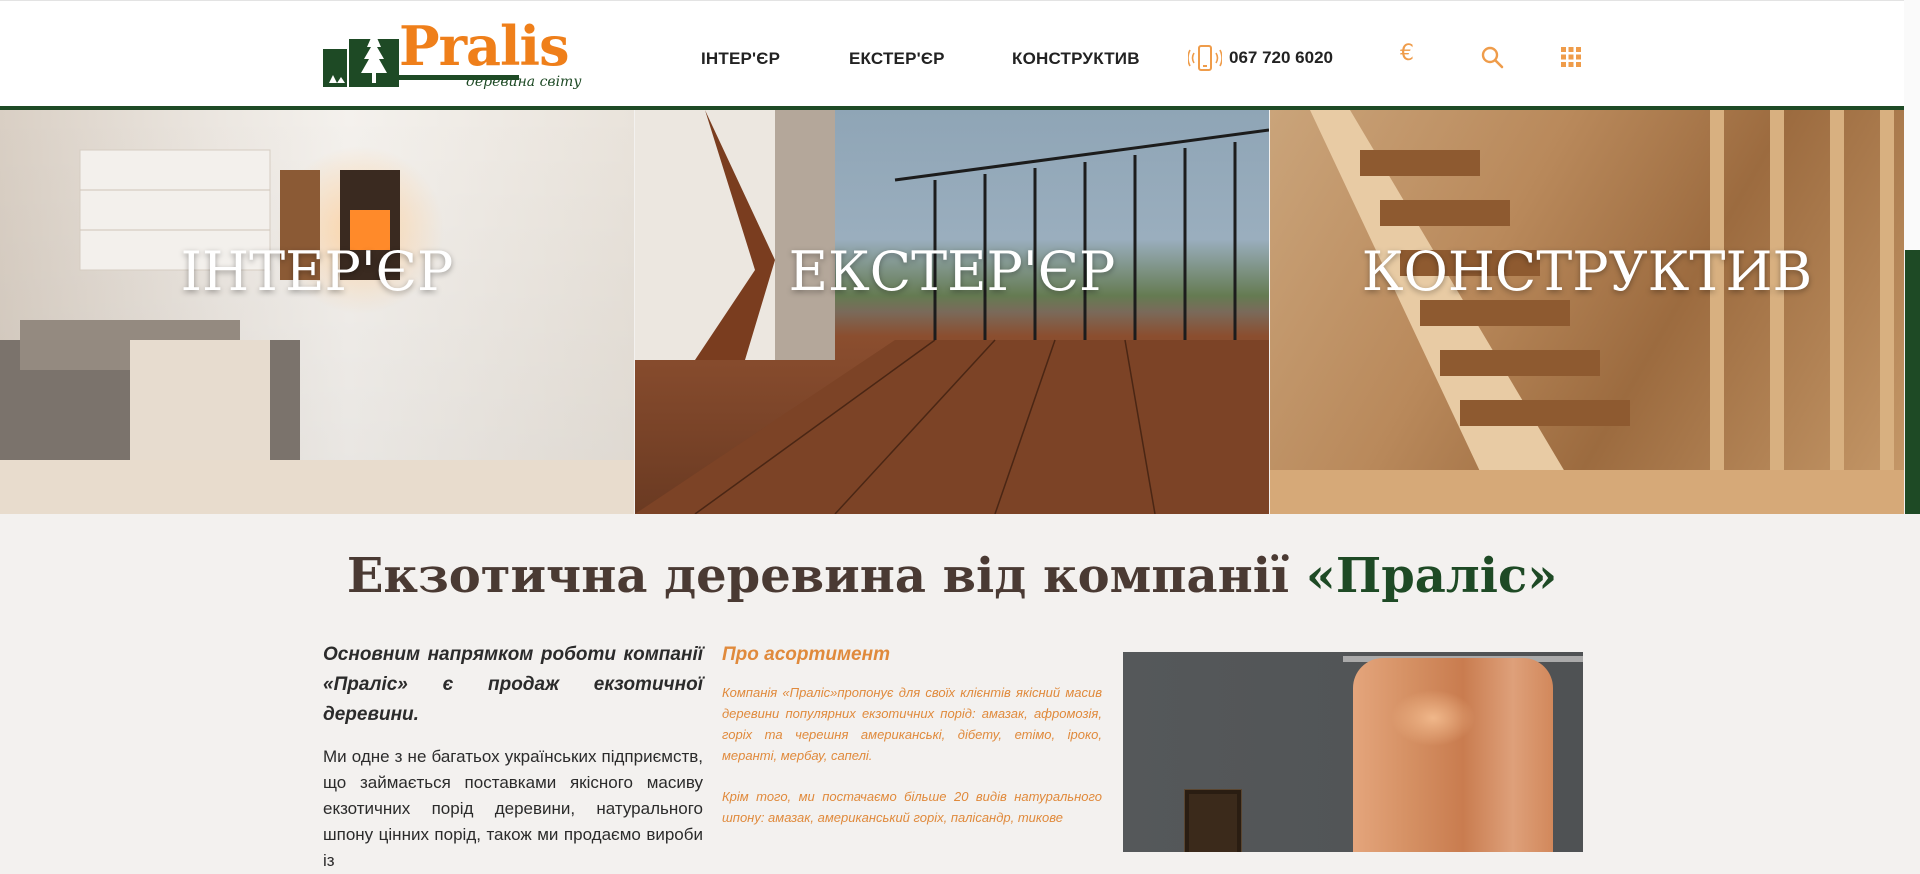 The width and height of the screenshot is (1920, 874). What do you see at coordinates (317, 331) in the screenshot?
I see `interior-scene` at bounding box center [317, 331].